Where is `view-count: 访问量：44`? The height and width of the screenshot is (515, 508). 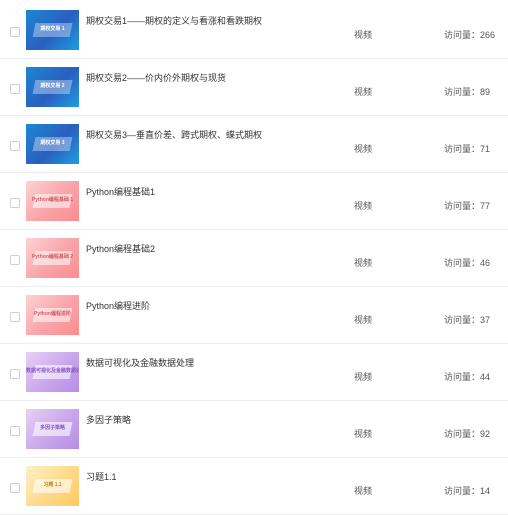 view-count: 访问量：44 is located at coordinates (467, 377).